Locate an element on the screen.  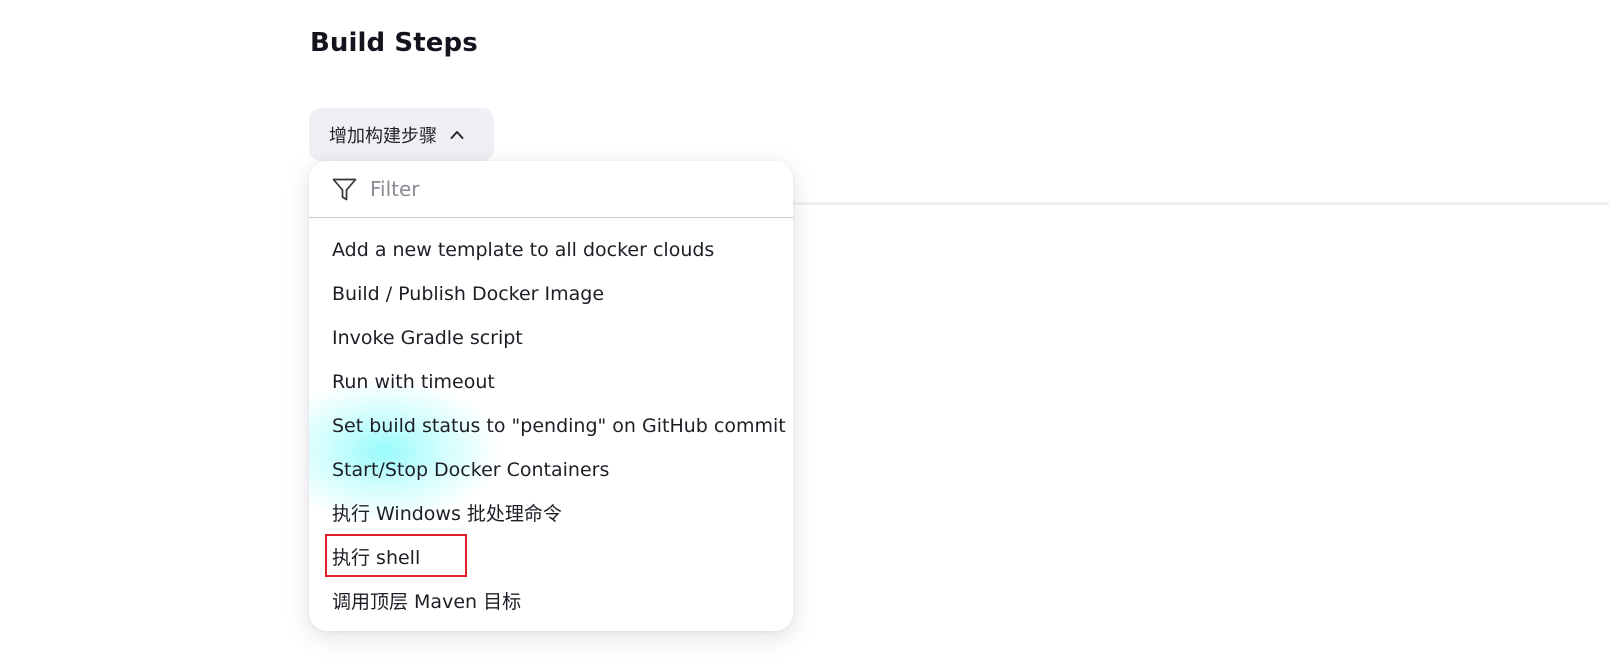
menu-item-run-with-timeout: Run with timeout is located at coordinates (551, 382).